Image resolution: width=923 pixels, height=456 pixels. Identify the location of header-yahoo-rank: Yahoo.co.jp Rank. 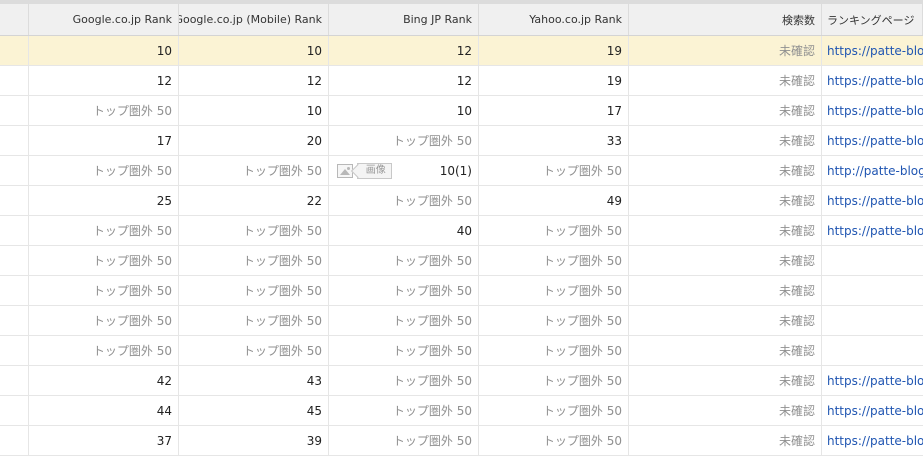
(554, 19).